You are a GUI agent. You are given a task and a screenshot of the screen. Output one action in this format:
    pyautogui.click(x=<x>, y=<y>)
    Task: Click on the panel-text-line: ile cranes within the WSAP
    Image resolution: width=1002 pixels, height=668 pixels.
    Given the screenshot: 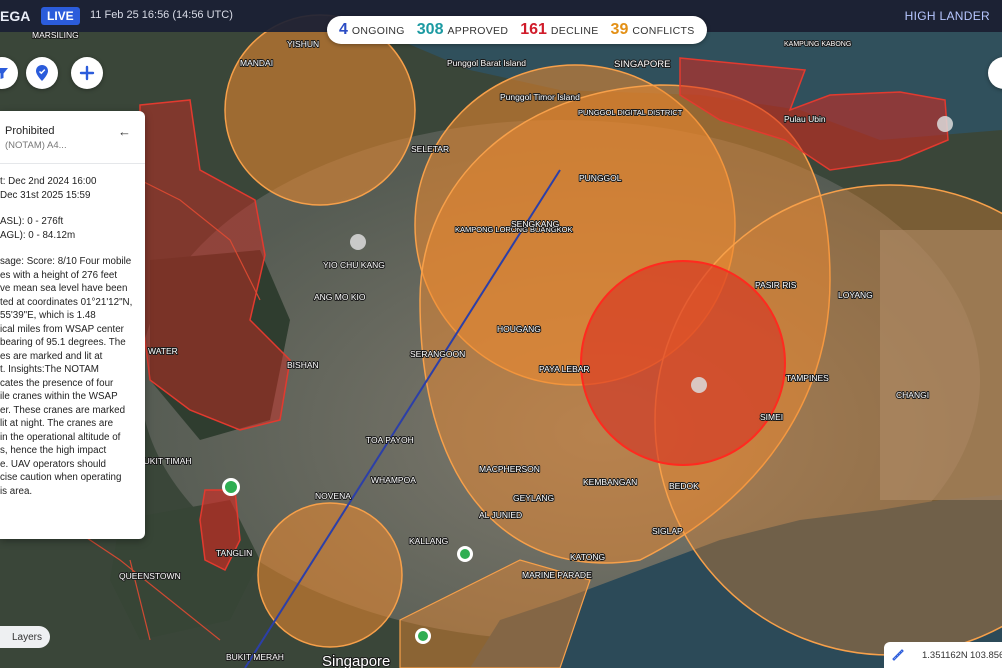 What is the action you would take?
    pyautogui.click(x=59, y=396)
    